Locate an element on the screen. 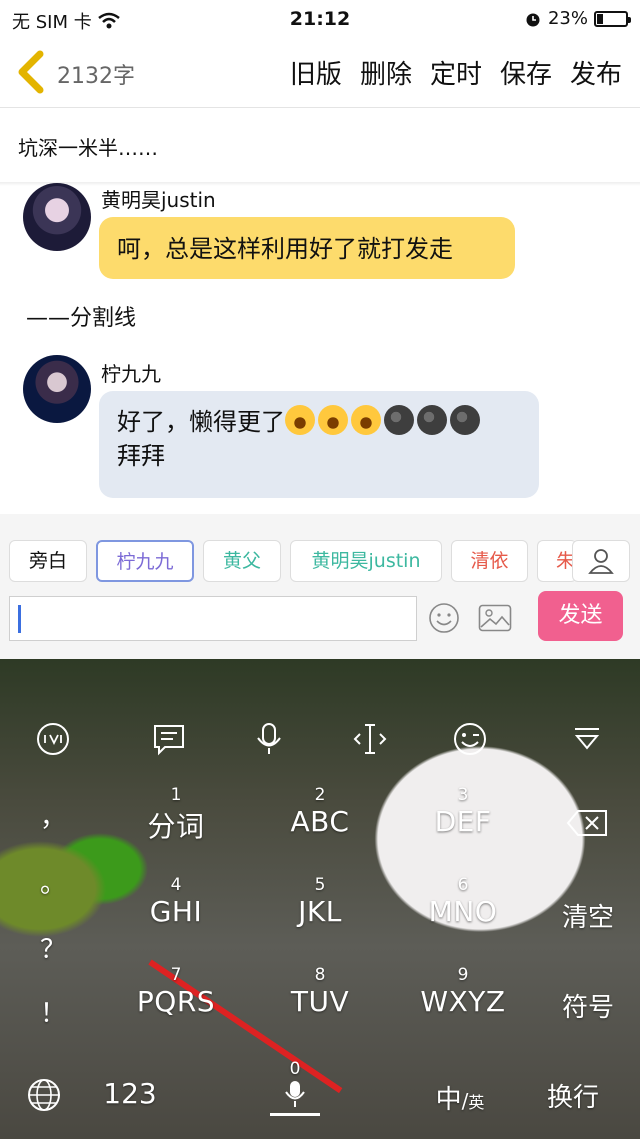 The height and width of the screenshot is (1139, 640). key-4: 4 GHI is located at coordinates (176, 901).